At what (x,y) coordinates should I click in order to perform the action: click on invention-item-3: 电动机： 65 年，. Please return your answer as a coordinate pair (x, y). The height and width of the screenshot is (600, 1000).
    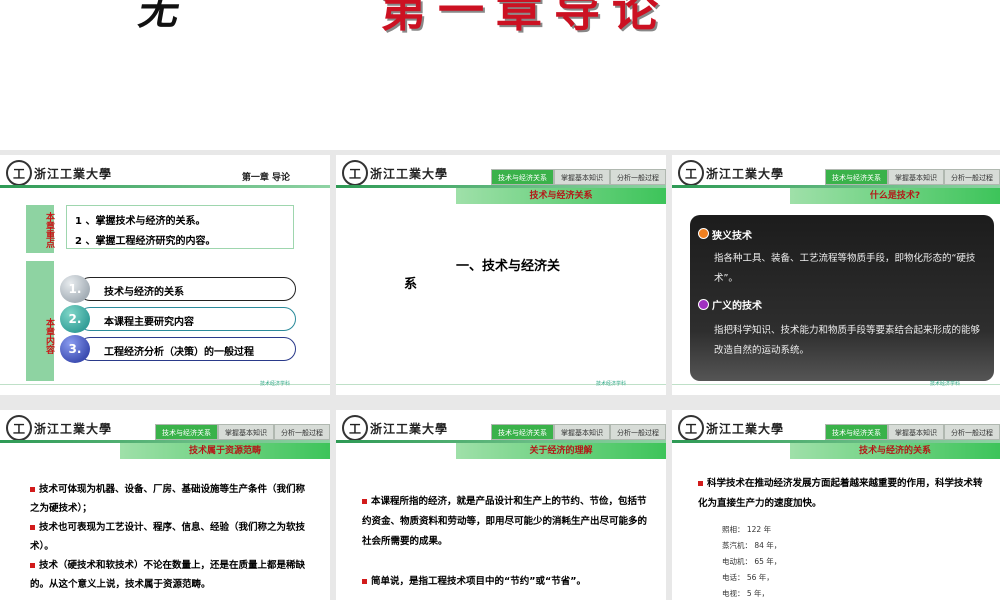
    Looking at the image, I should click on (752, 561).